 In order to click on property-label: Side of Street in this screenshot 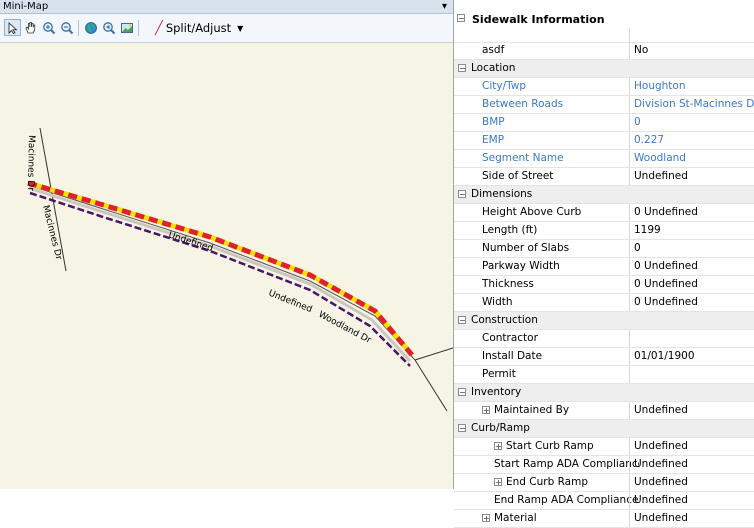, I will do `click(518, 176)`.